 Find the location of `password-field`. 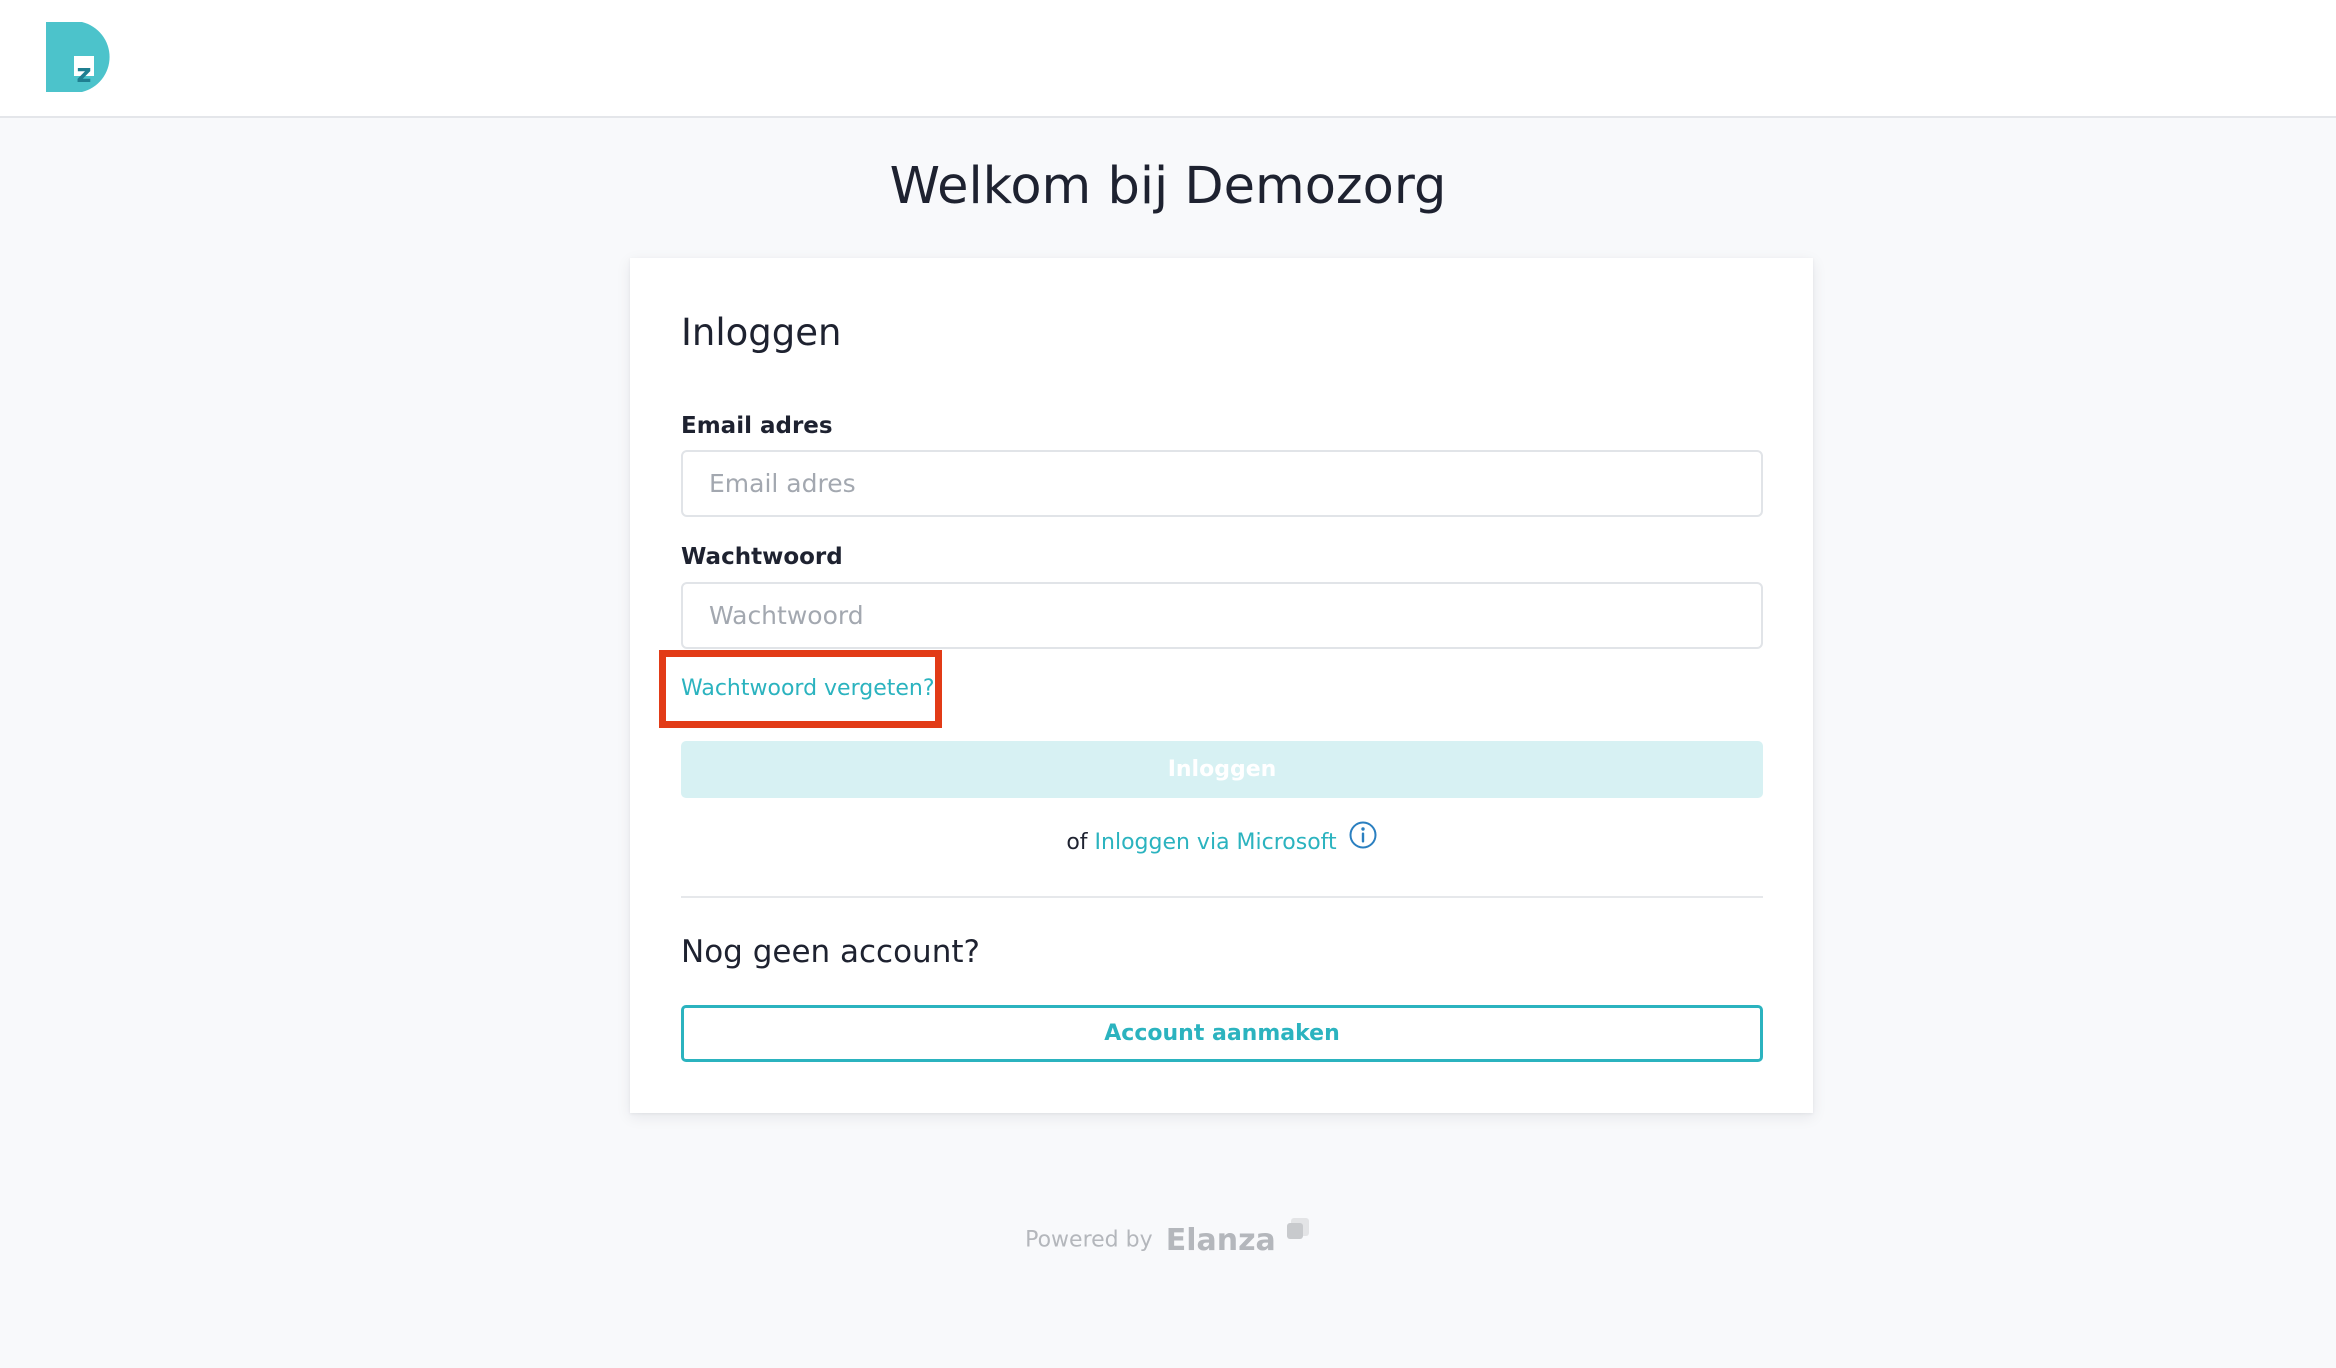

password-field is located at coordinates (1222, 615).